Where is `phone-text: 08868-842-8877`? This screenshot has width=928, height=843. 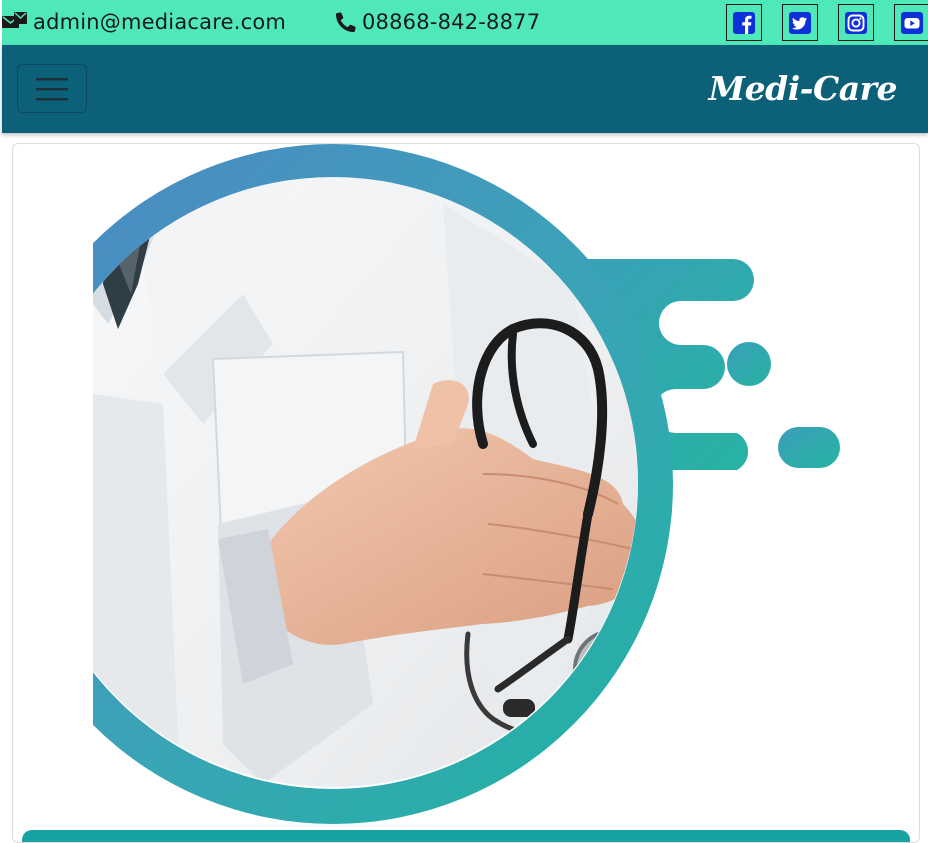 phone-text: 08868-842-8877 is located at coordinates (451, 22).